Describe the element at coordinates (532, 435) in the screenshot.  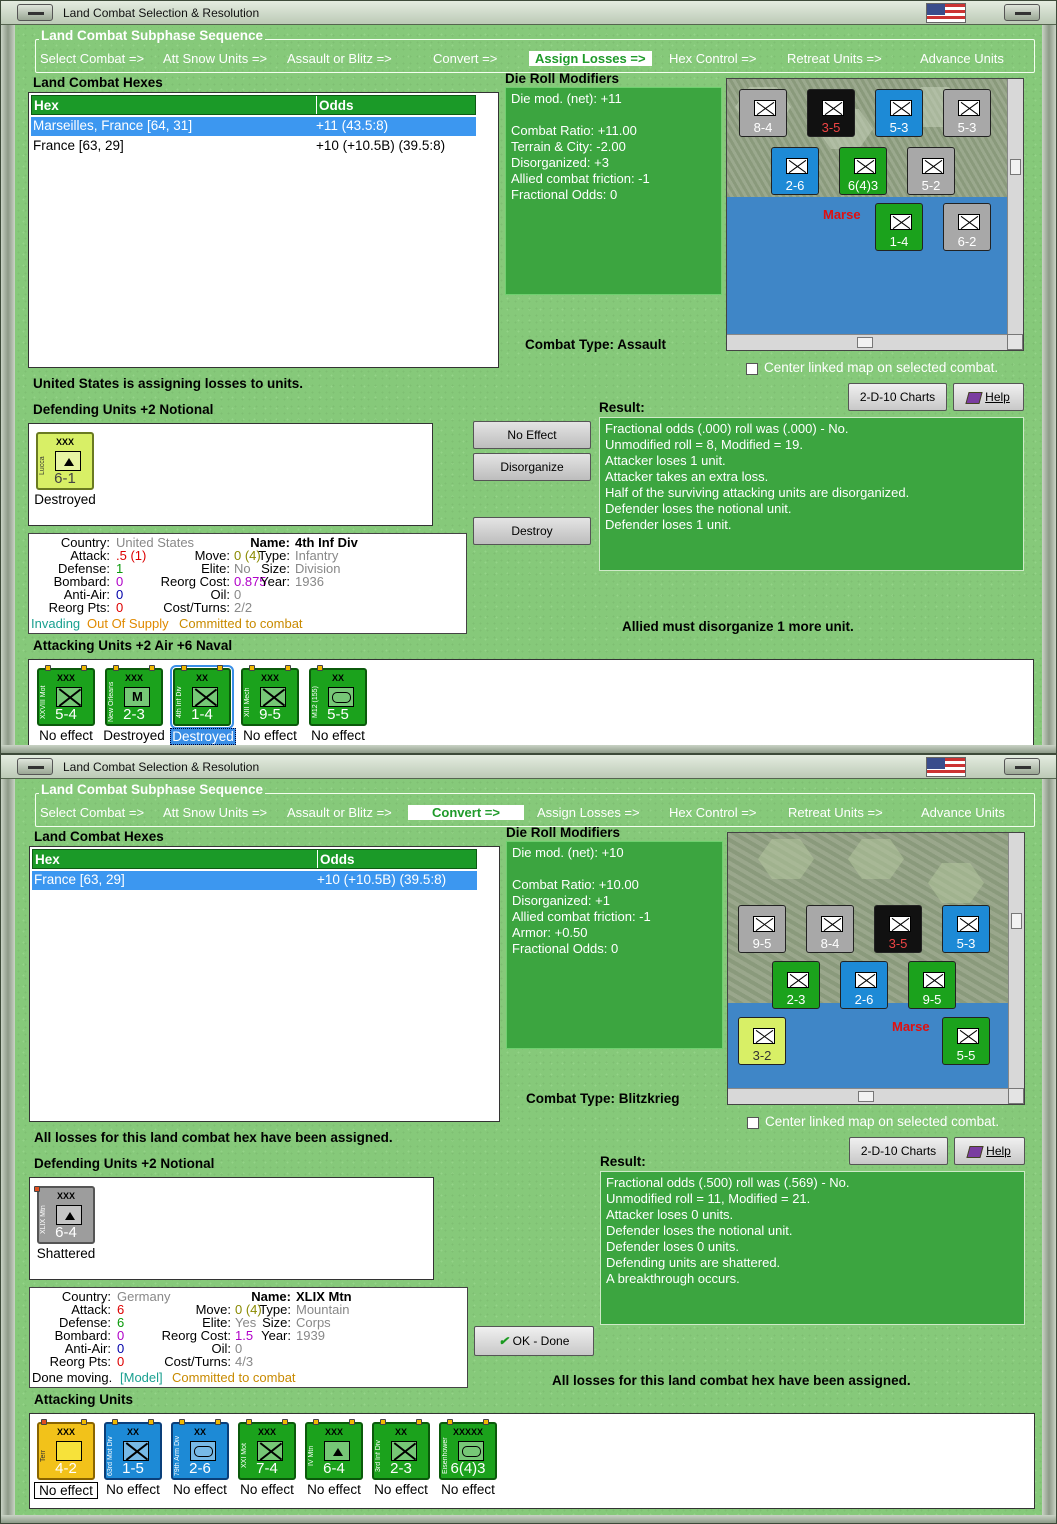
I see `no-effect-button: No Effect` at that location.